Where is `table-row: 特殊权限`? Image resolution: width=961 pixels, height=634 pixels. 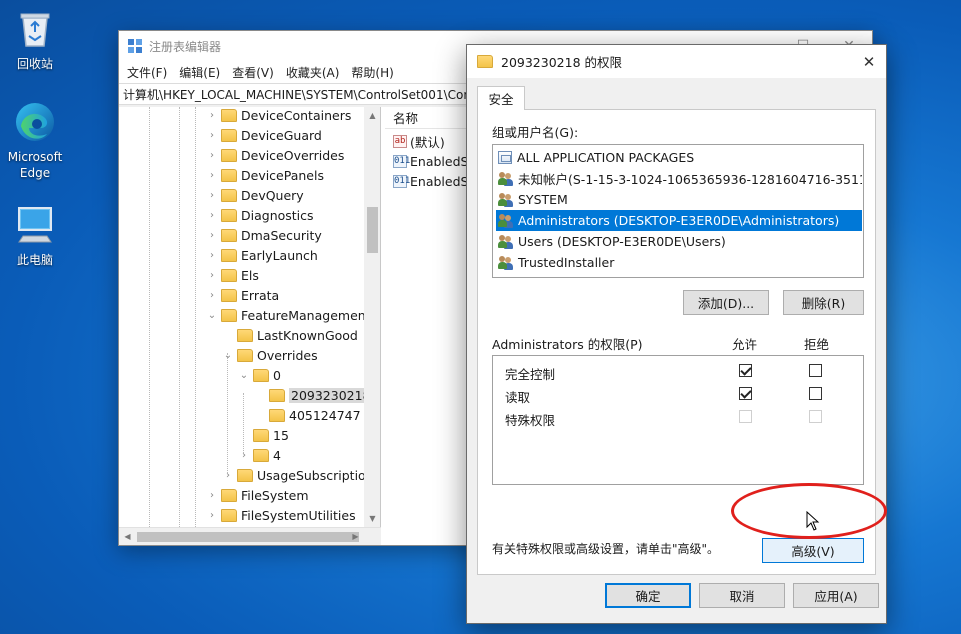 table-row: 特殊权限 is located at coordinates (678, 417).